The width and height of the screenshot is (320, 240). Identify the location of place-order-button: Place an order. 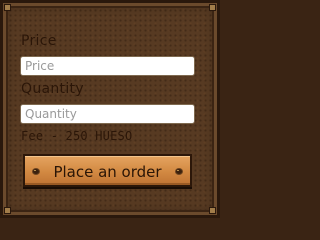
(107, 170).